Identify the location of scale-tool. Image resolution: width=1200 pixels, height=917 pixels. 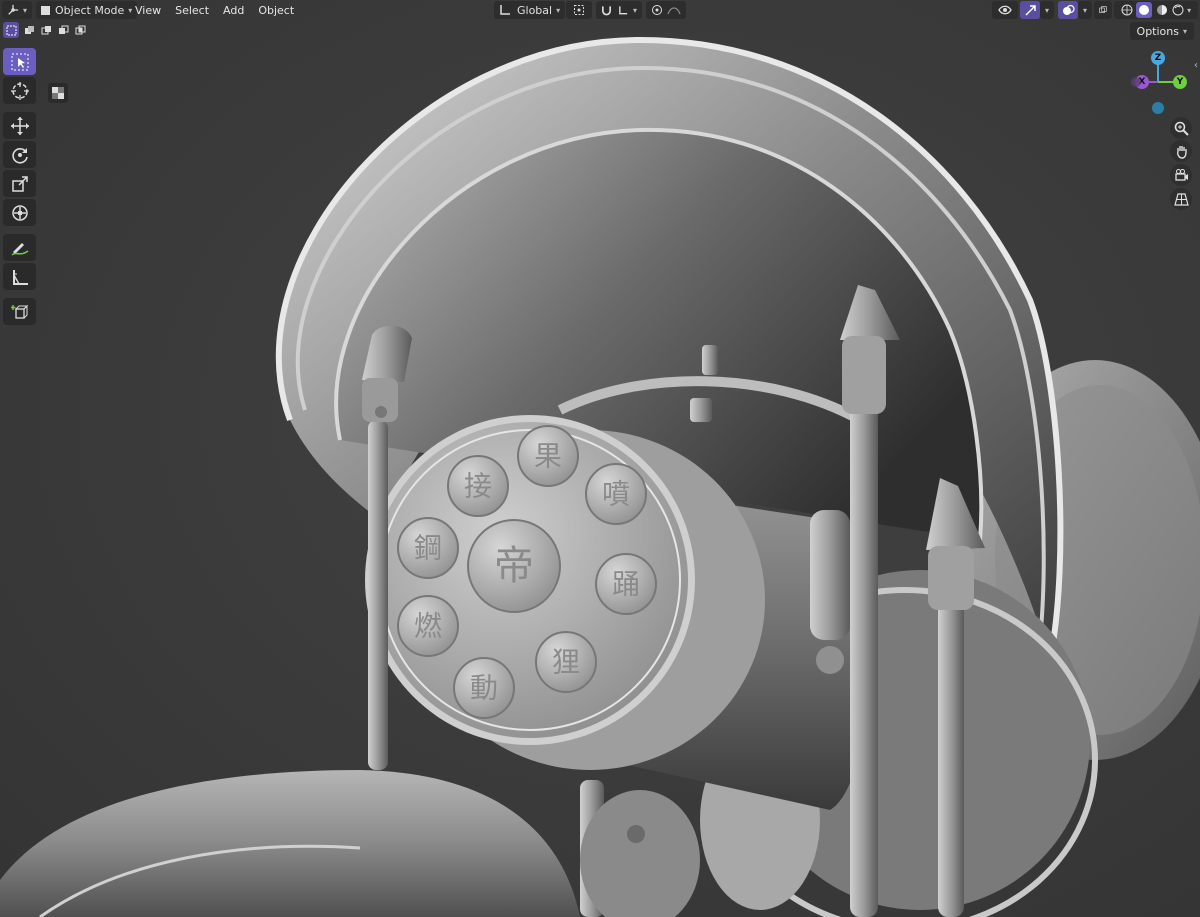
(19, 183).